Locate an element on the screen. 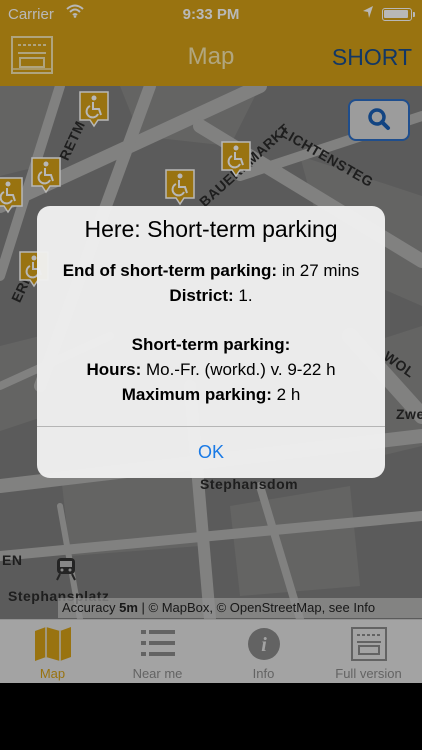 The width and height of the screenshot is (422, 750). alert-line-hours: Hours: Mo.-Fr. (workd.) v. 9-22 h is located at coordinates (211, 369).